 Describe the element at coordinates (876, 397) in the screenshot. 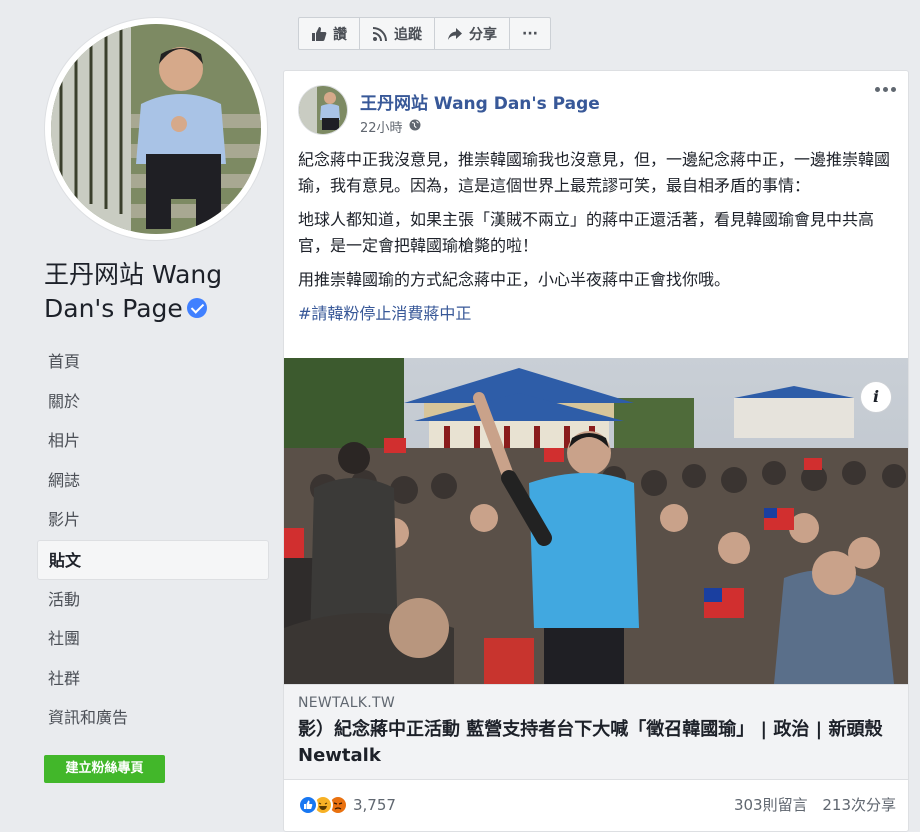

I see `info-icon: i` at that location.